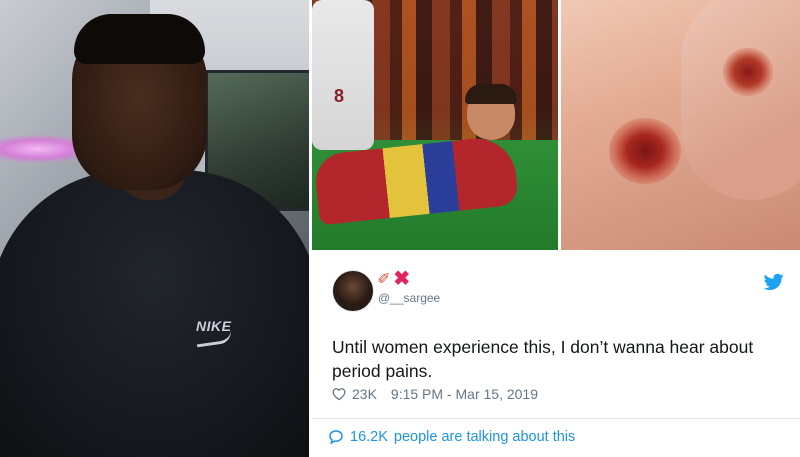 The height and width of the screenshot is (457, 800). I want to click on jersey-number: 8, so click(339, 96).